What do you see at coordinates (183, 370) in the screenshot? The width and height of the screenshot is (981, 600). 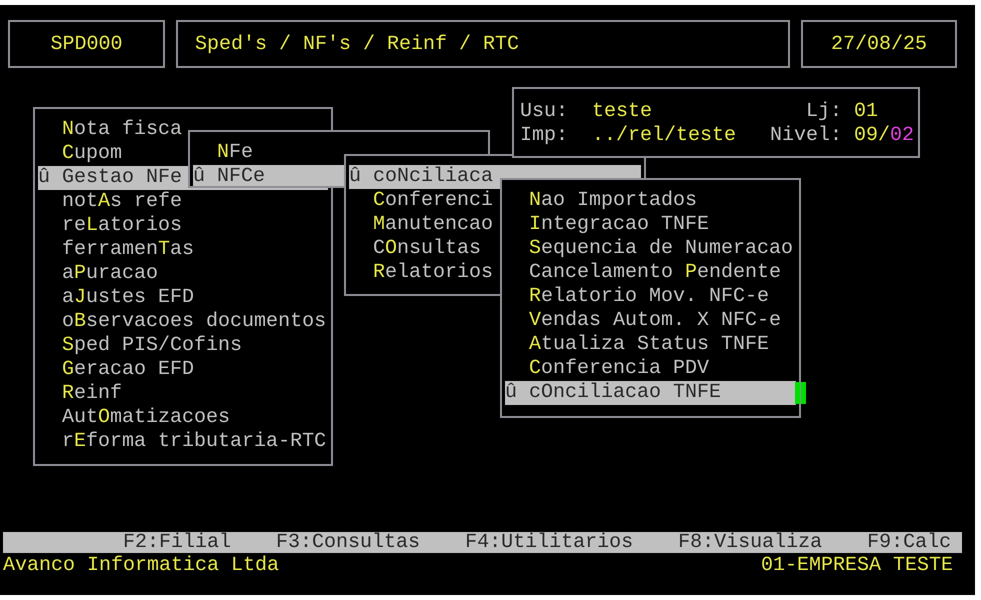 I see `menu-item: Geracao EFD` at bounding box center [183, 370].